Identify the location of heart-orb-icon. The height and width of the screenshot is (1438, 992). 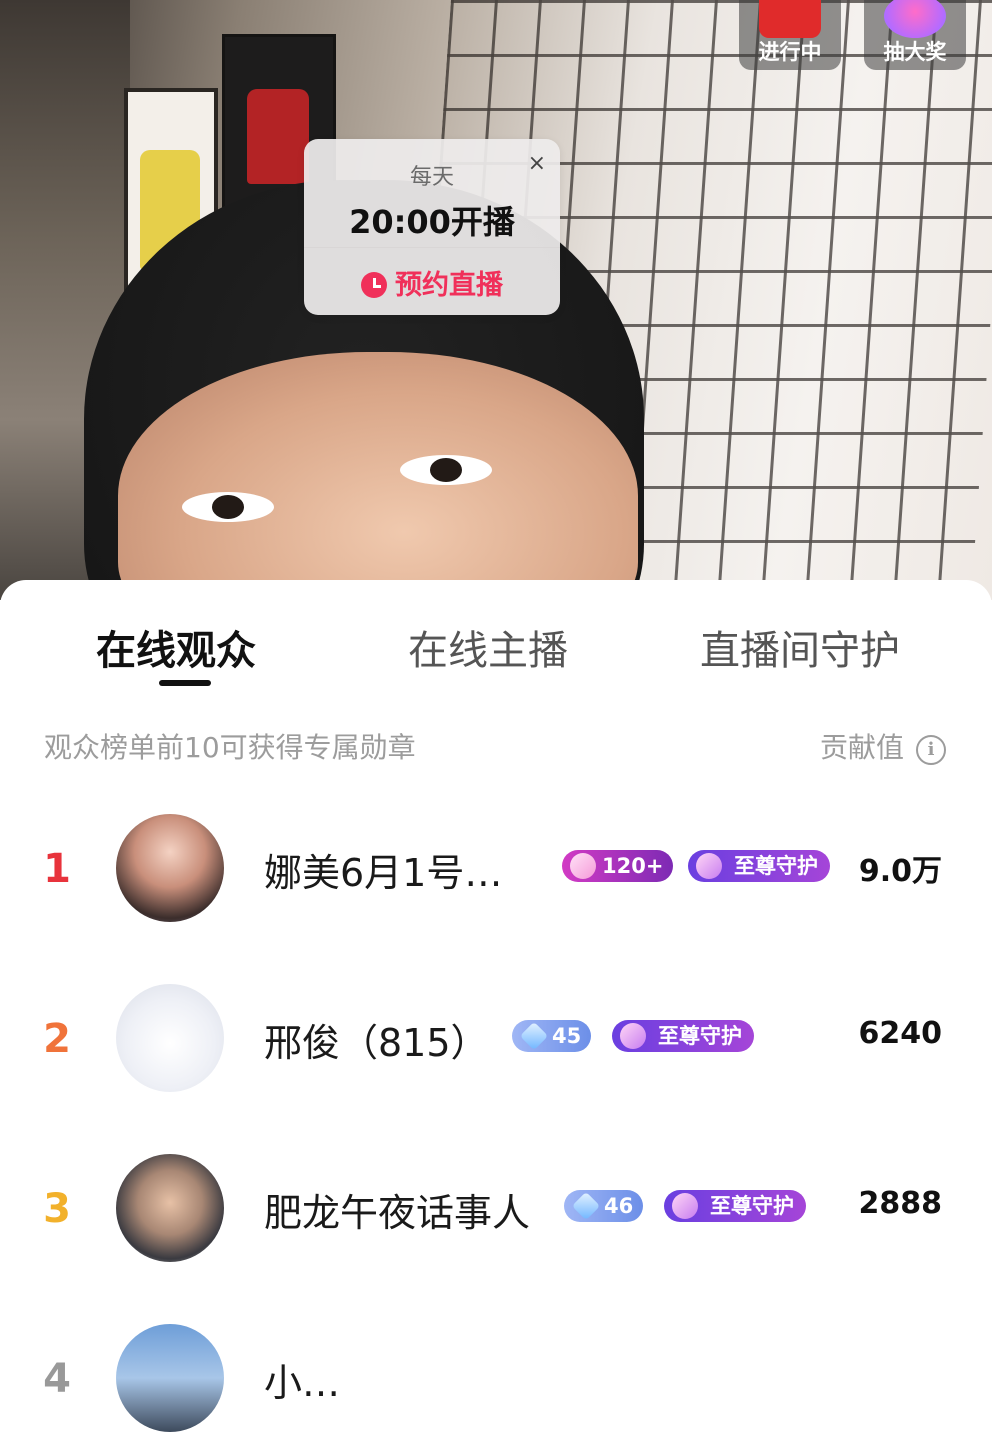
(915, 19).